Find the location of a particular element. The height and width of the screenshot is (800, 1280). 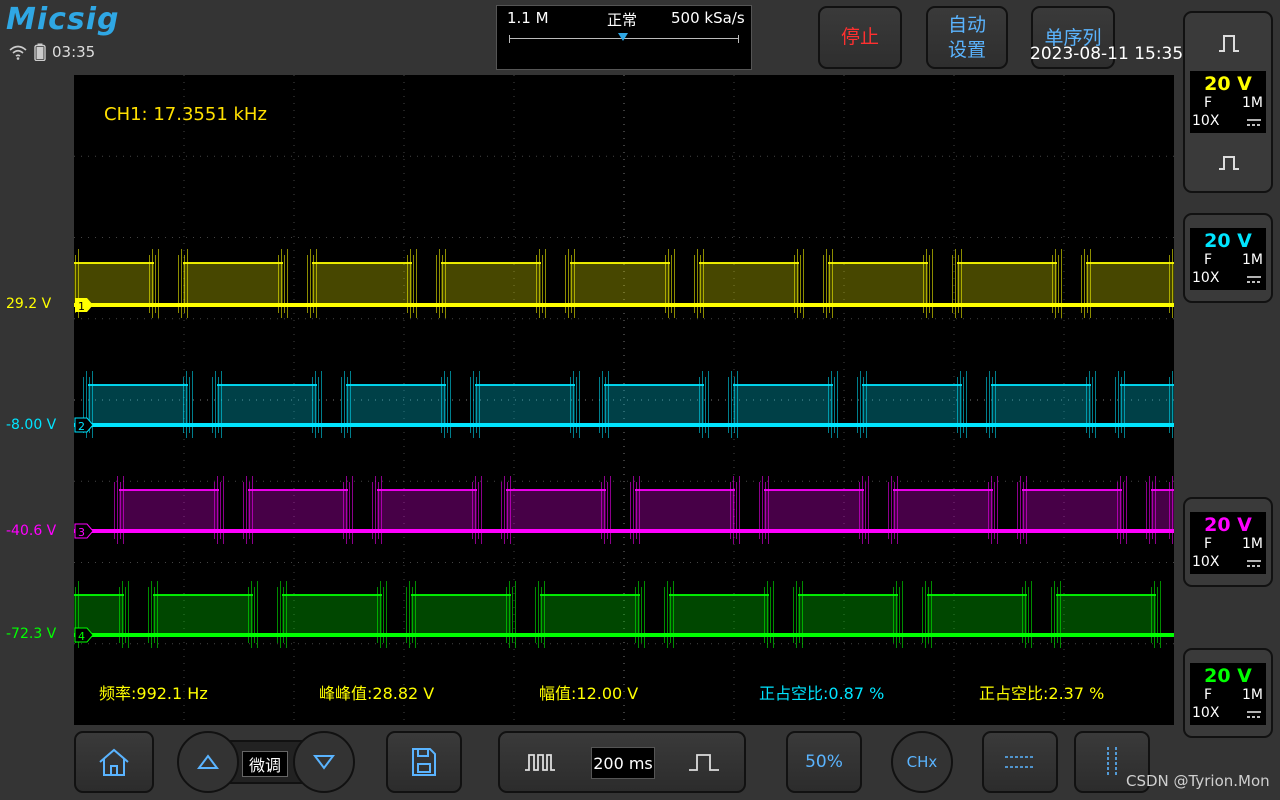

measurement-peak-to-peak: 峰峰值:28.82 V is located at coordinates (377, 693).